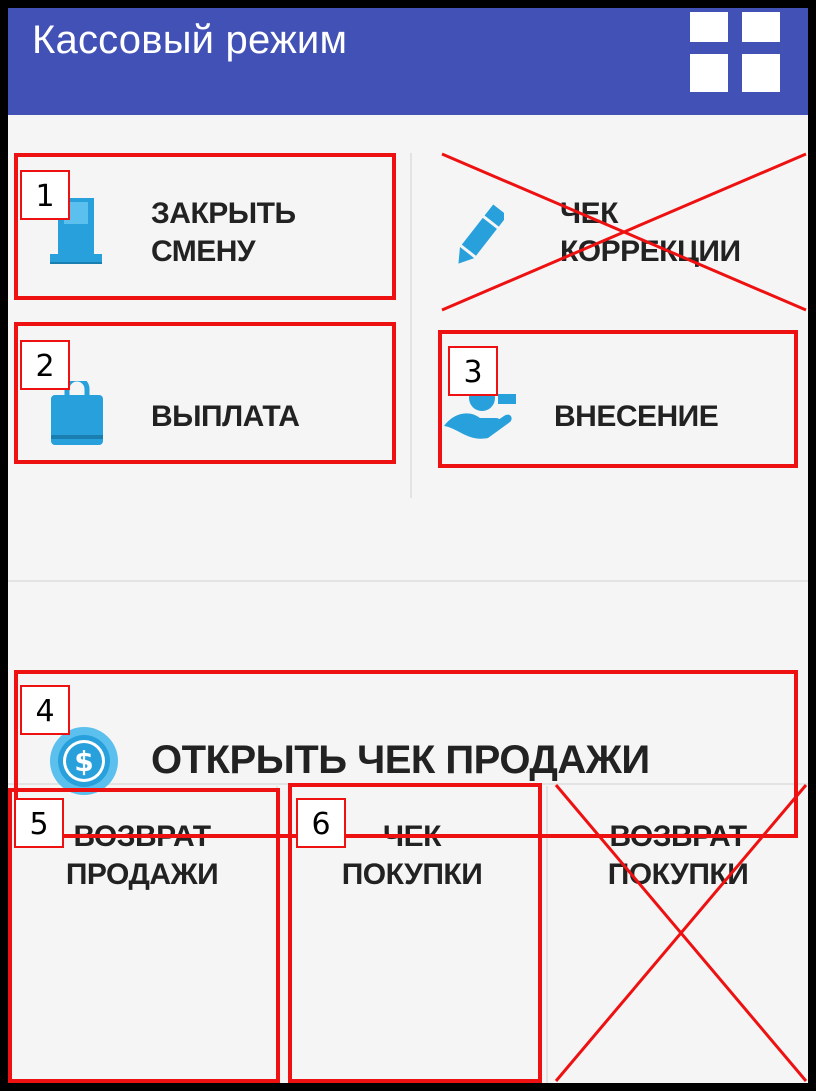  What do you see at coordinates (678, 934) in the screenshot?
I see `return-purchase-button: ВОЗВРАТ ПОКУПКИ` at bounding box center [678, 934].